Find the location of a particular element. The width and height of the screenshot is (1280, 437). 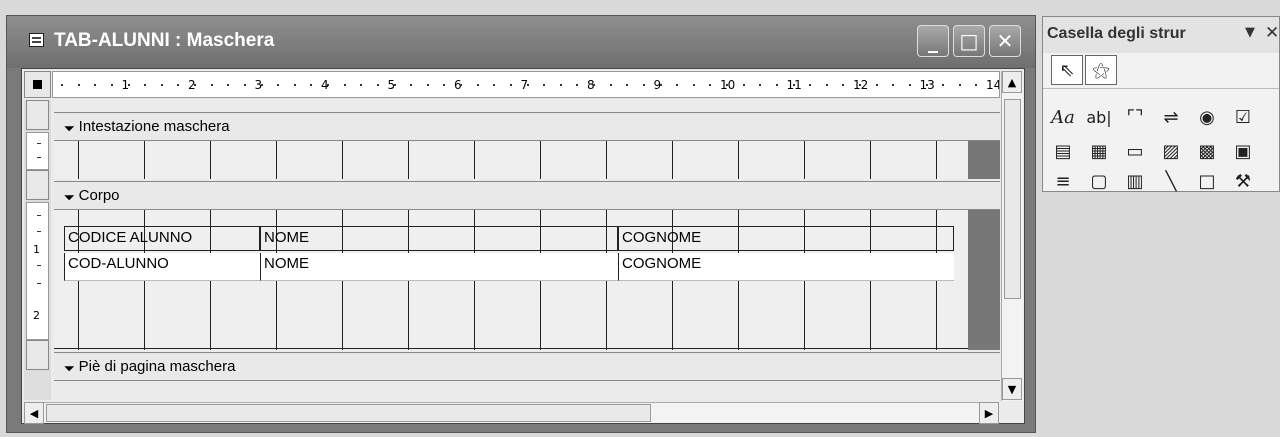

header-grid is located at coordinates (527, 160).